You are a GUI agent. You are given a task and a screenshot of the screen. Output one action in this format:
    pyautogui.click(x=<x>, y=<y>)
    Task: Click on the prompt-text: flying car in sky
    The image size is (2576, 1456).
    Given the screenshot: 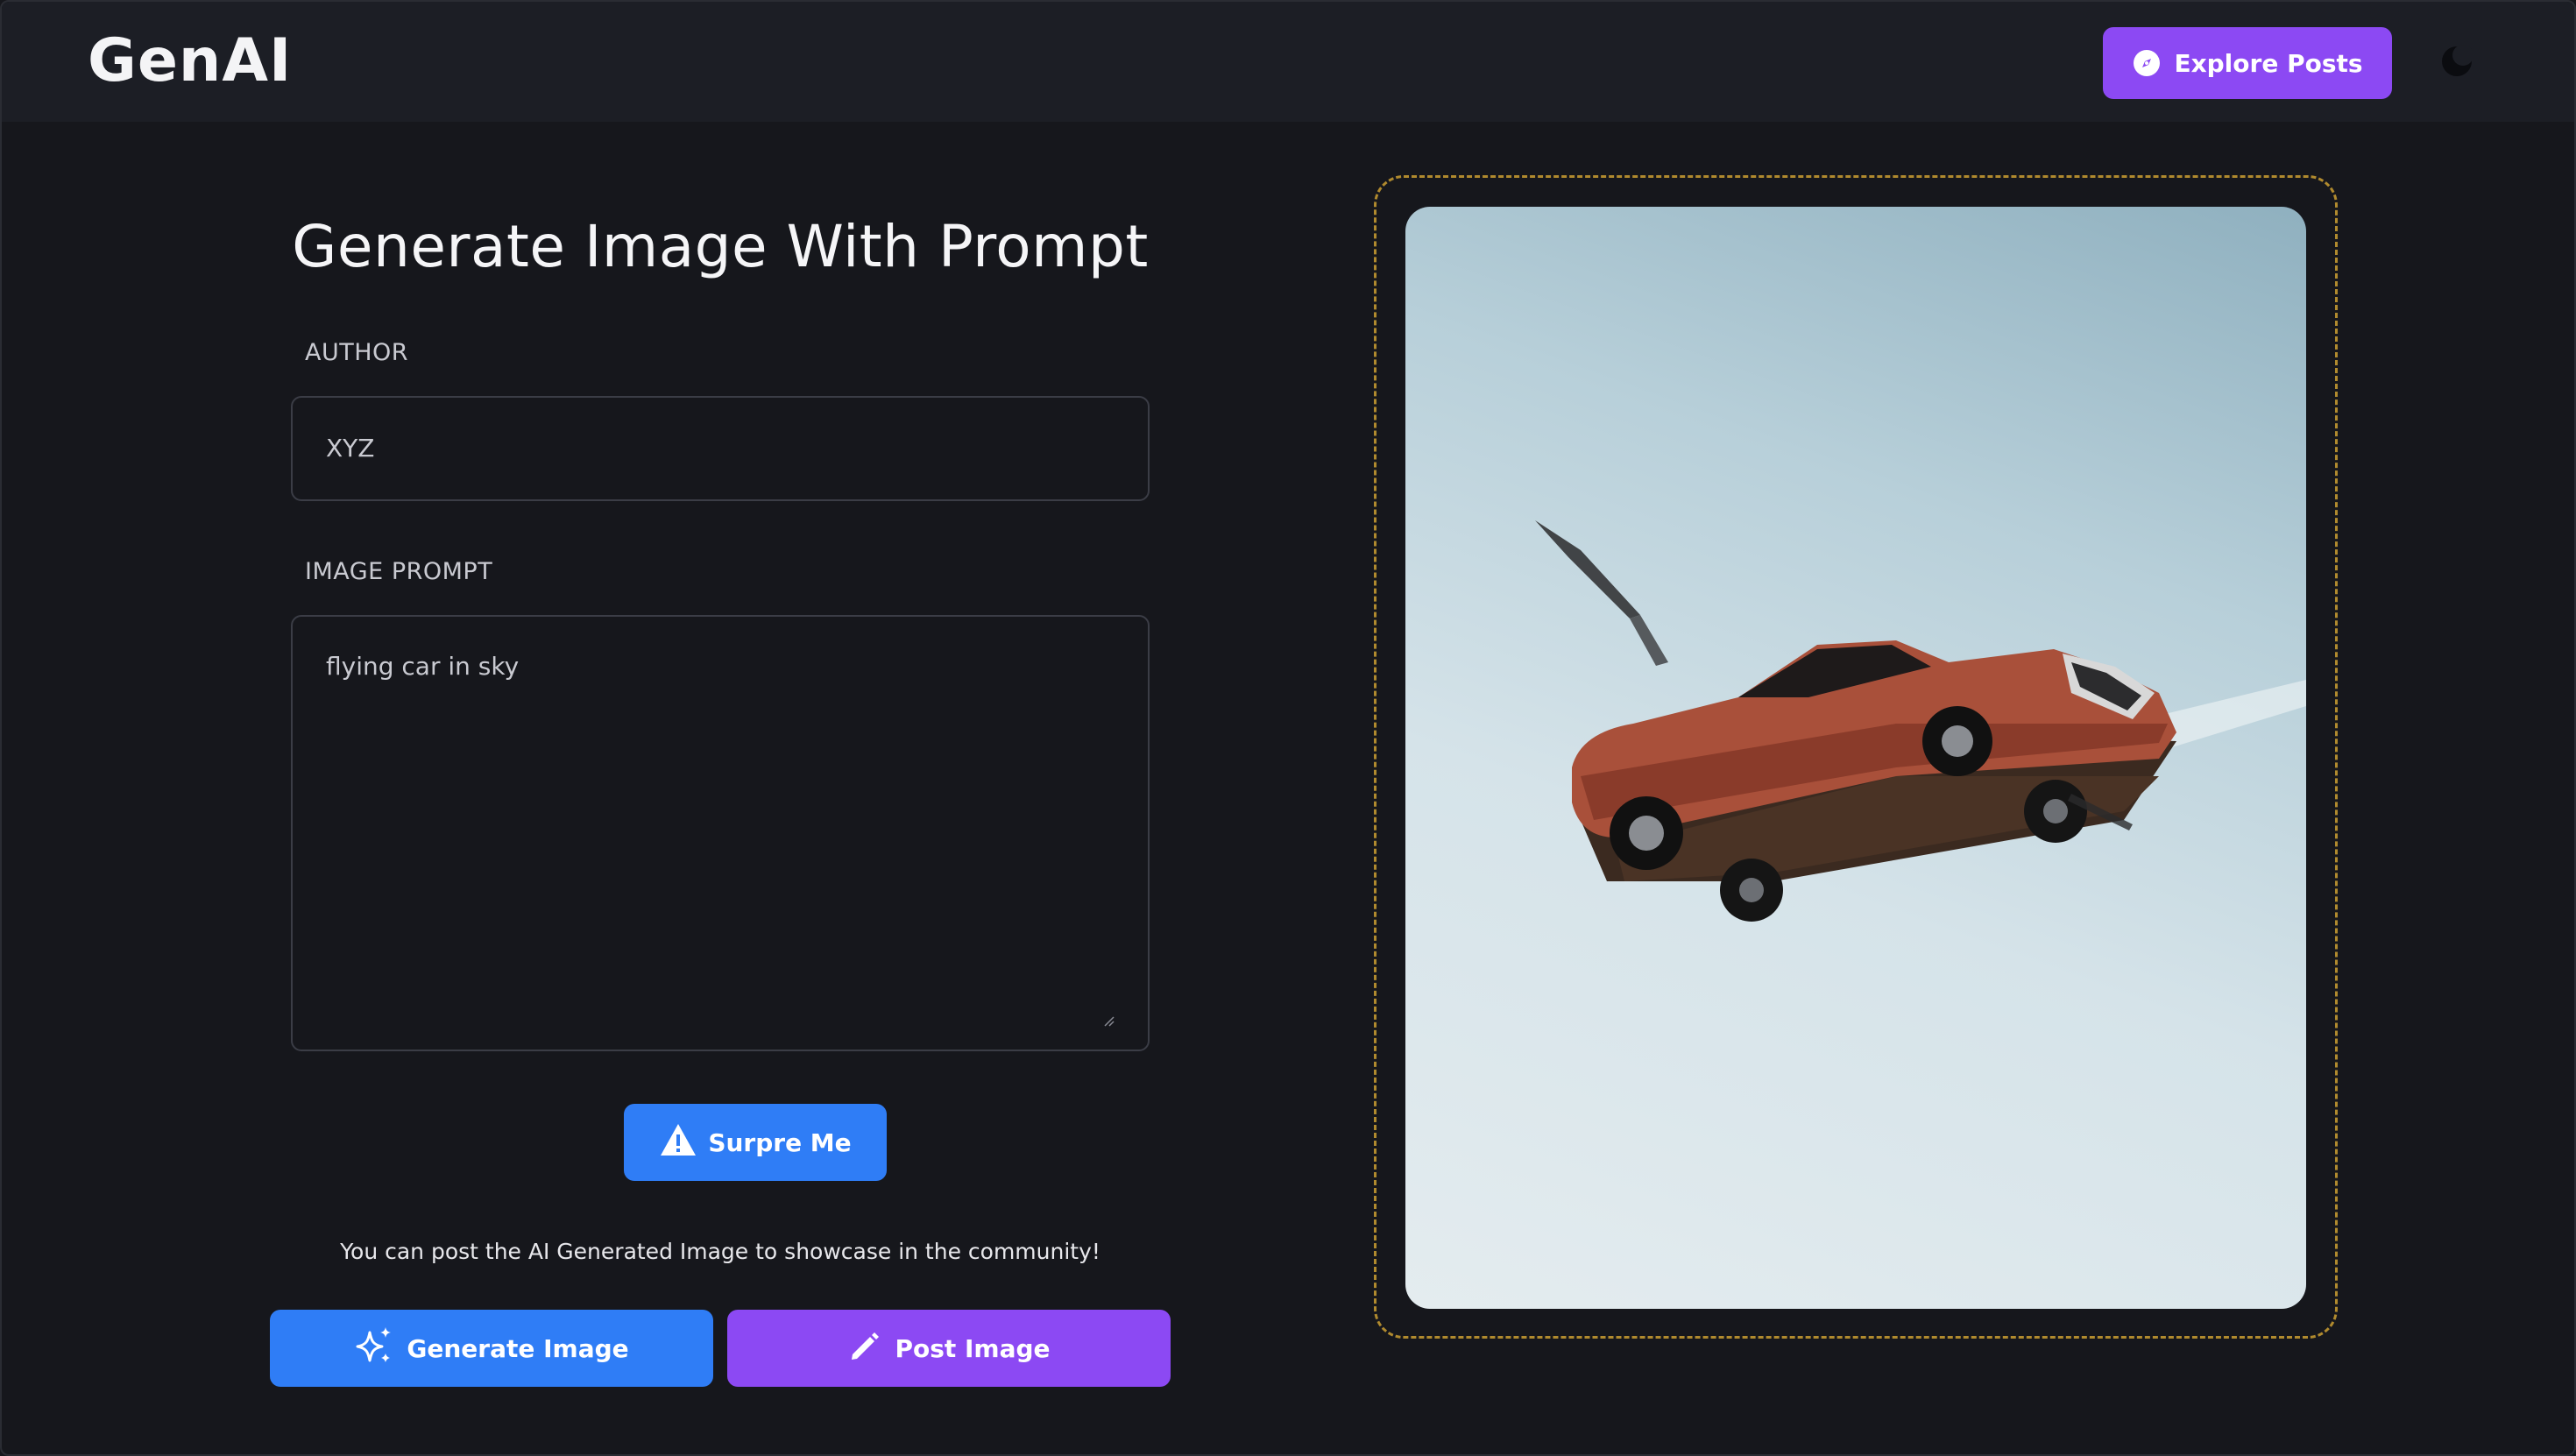 What is the action you would take?
    pyautogui.click(x=423, y=666)
    